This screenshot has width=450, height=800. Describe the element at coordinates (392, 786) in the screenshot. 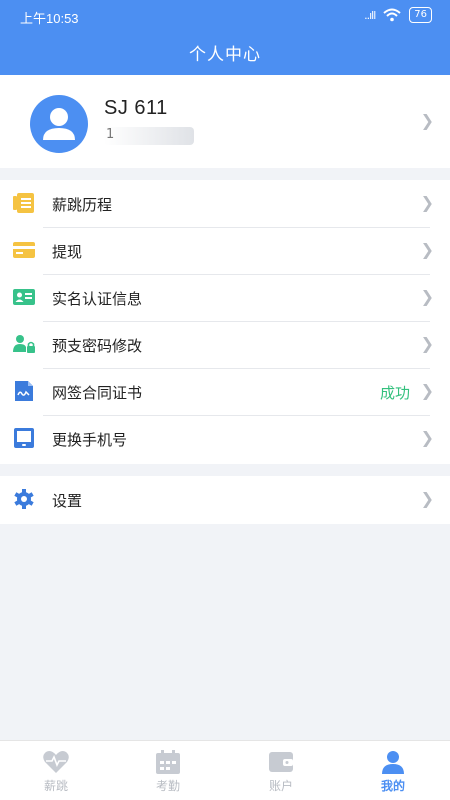

I see `tab-label: 我的` at that location.